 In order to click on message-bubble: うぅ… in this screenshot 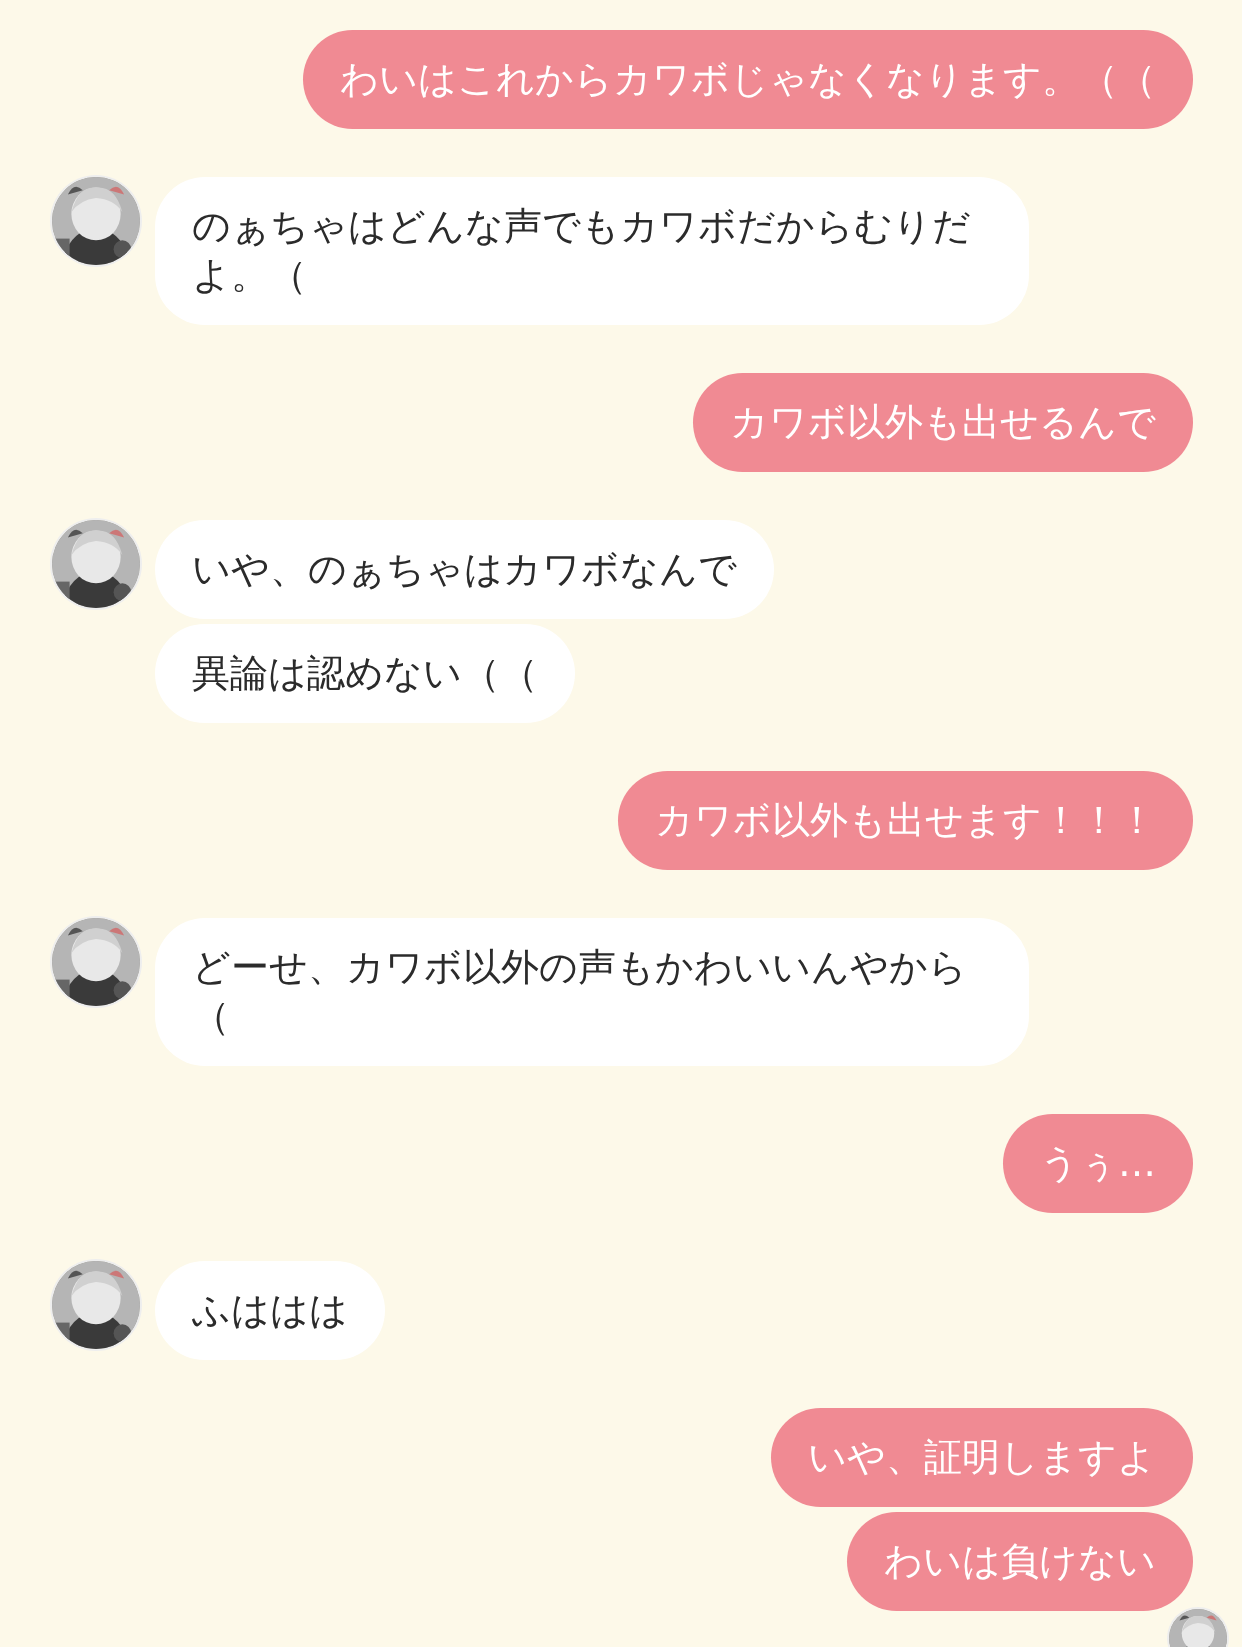, I will do `click(1098, 1163)`.